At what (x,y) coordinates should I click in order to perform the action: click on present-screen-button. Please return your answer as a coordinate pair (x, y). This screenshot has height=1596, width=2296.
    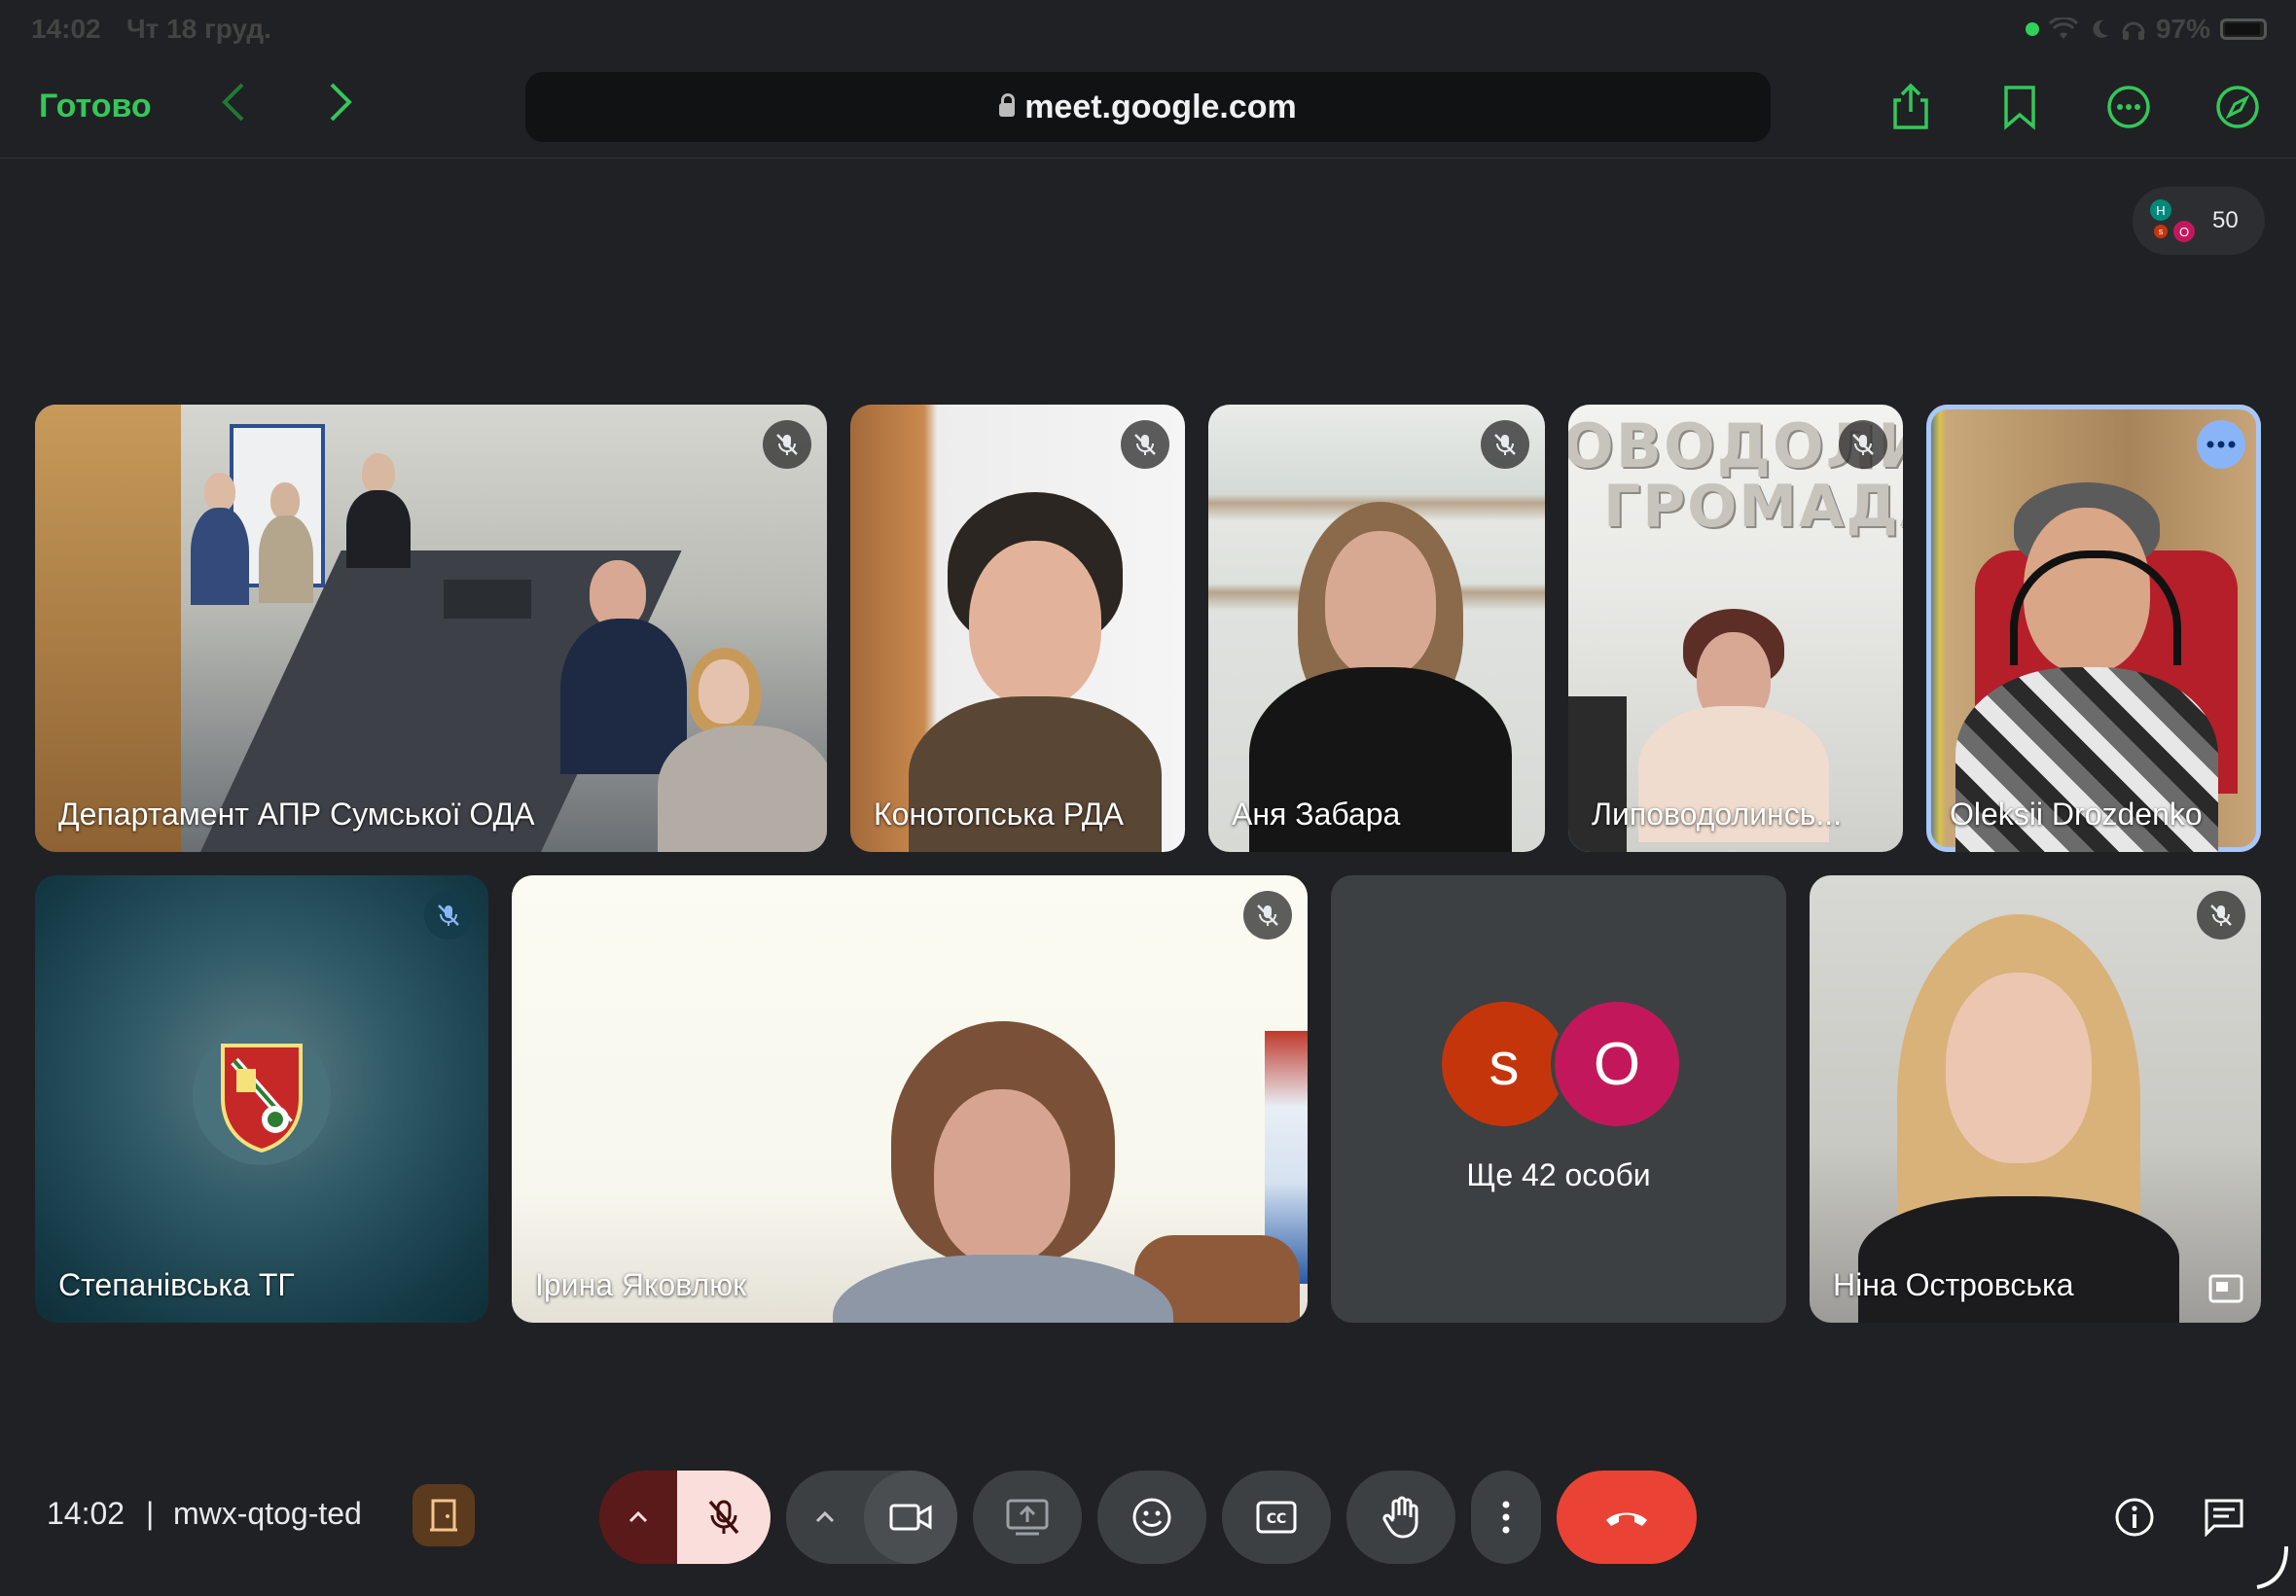
    Looking at the image, I should click on (1027, 1518).